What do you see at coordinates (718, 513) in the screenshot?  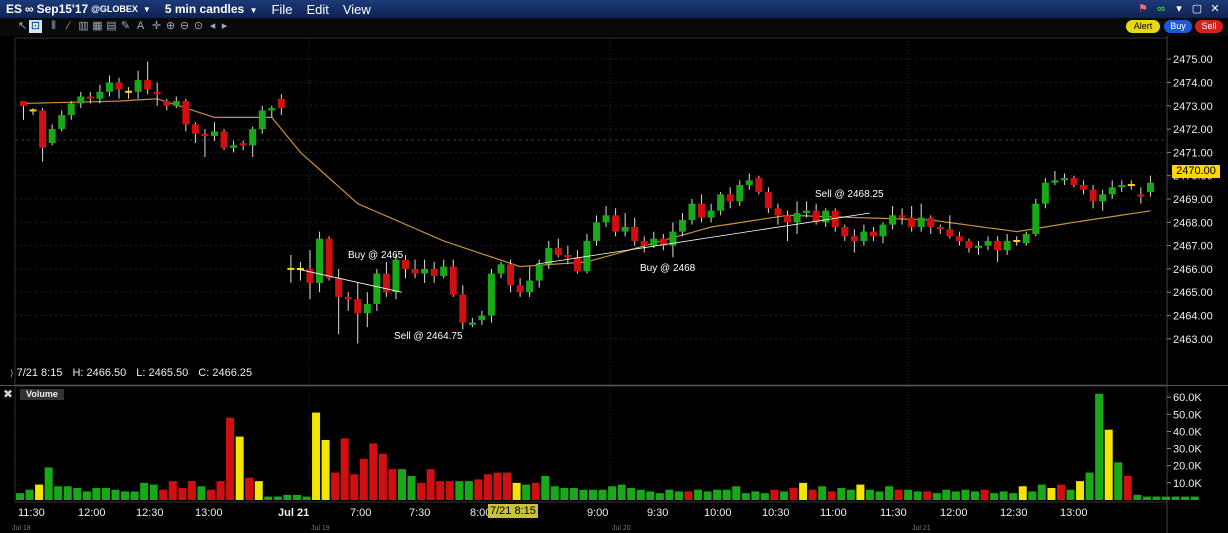 I see `time-label: 10:00` at bounding box center [718, 513].